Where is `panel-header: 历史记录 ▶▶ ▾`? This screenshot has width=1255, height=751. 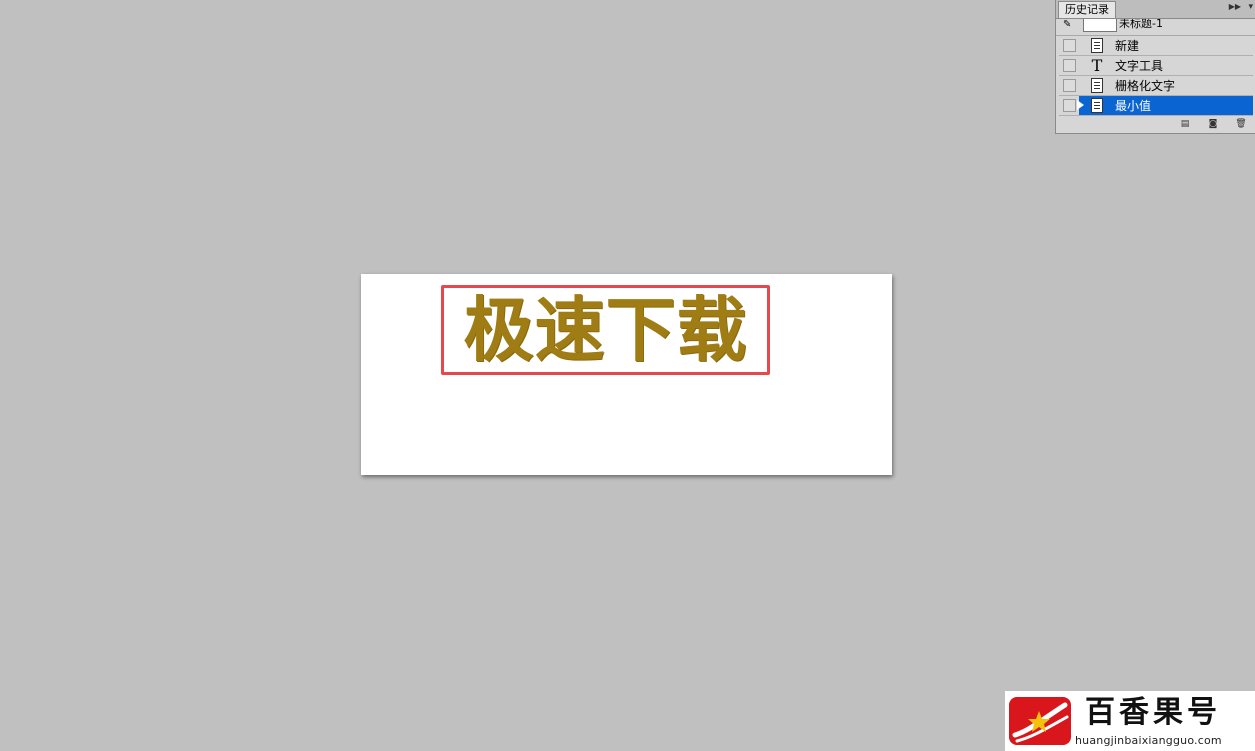 panel-header: 历史记录 ▶▶ ▾ is located at coordinates (1155, 9).